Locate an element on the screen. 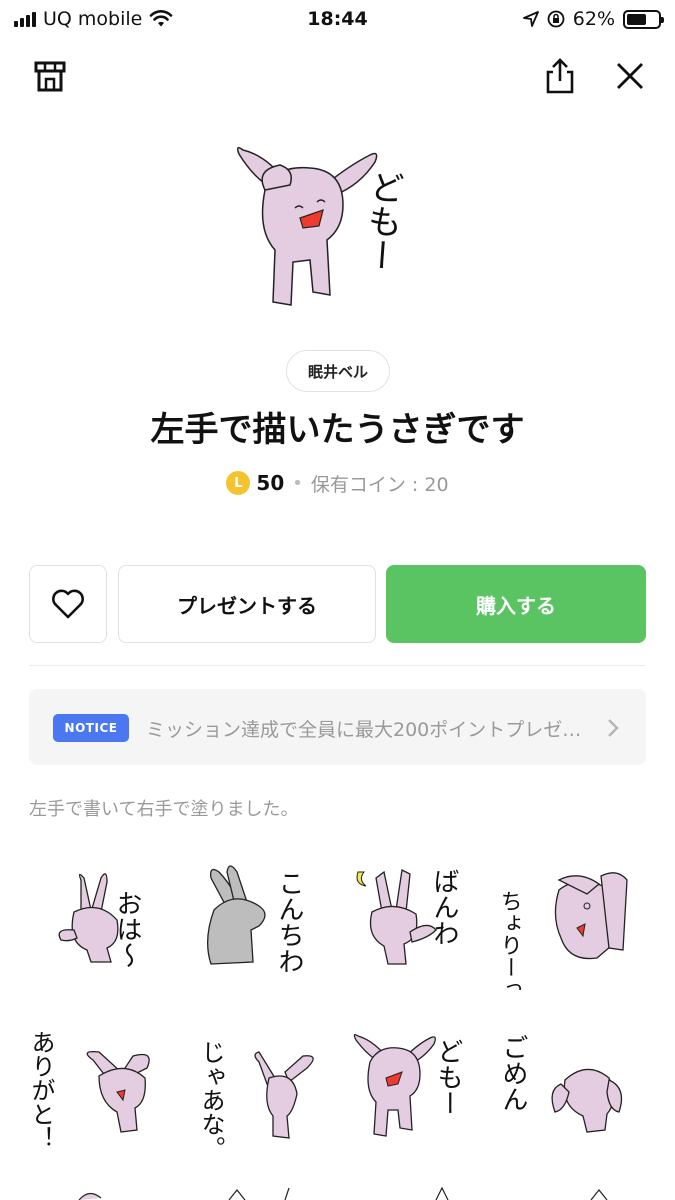  sticker-item: ちょりーっ is located at coordinates (573, 925).